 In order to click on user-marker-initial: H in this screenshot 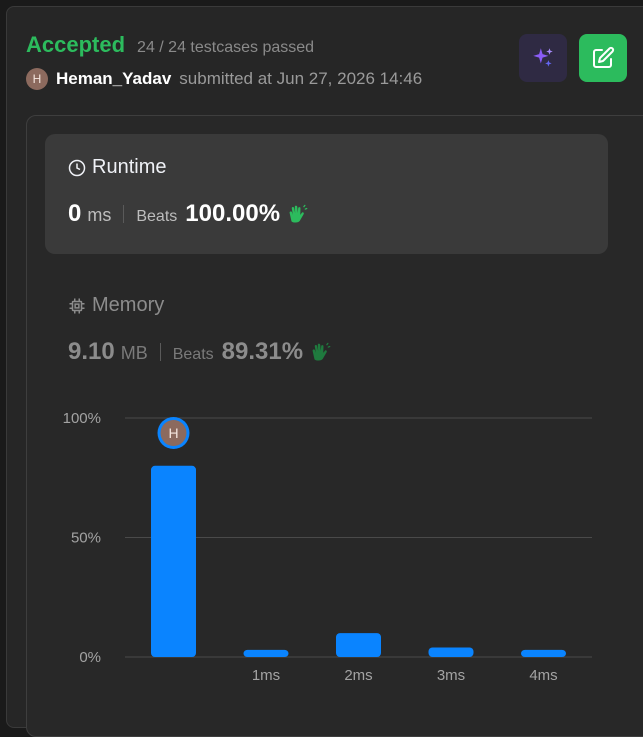, I will do `click(173, 433)`.